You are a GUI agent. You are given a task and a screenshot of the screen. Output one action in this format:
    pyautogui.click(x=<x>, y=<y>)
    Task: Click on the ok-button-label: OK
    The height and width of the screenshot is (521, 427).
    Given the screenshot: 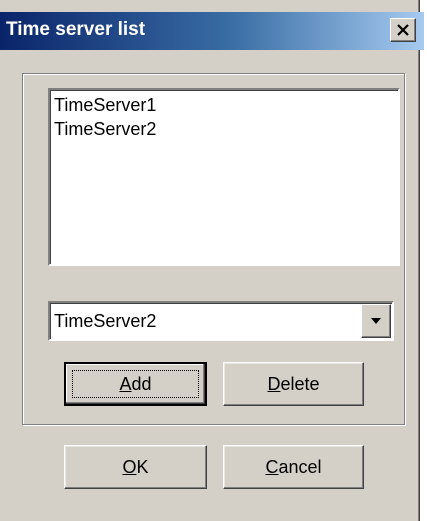 What is the action you would take?
    pyautogui.click(x=135, y=466)
    